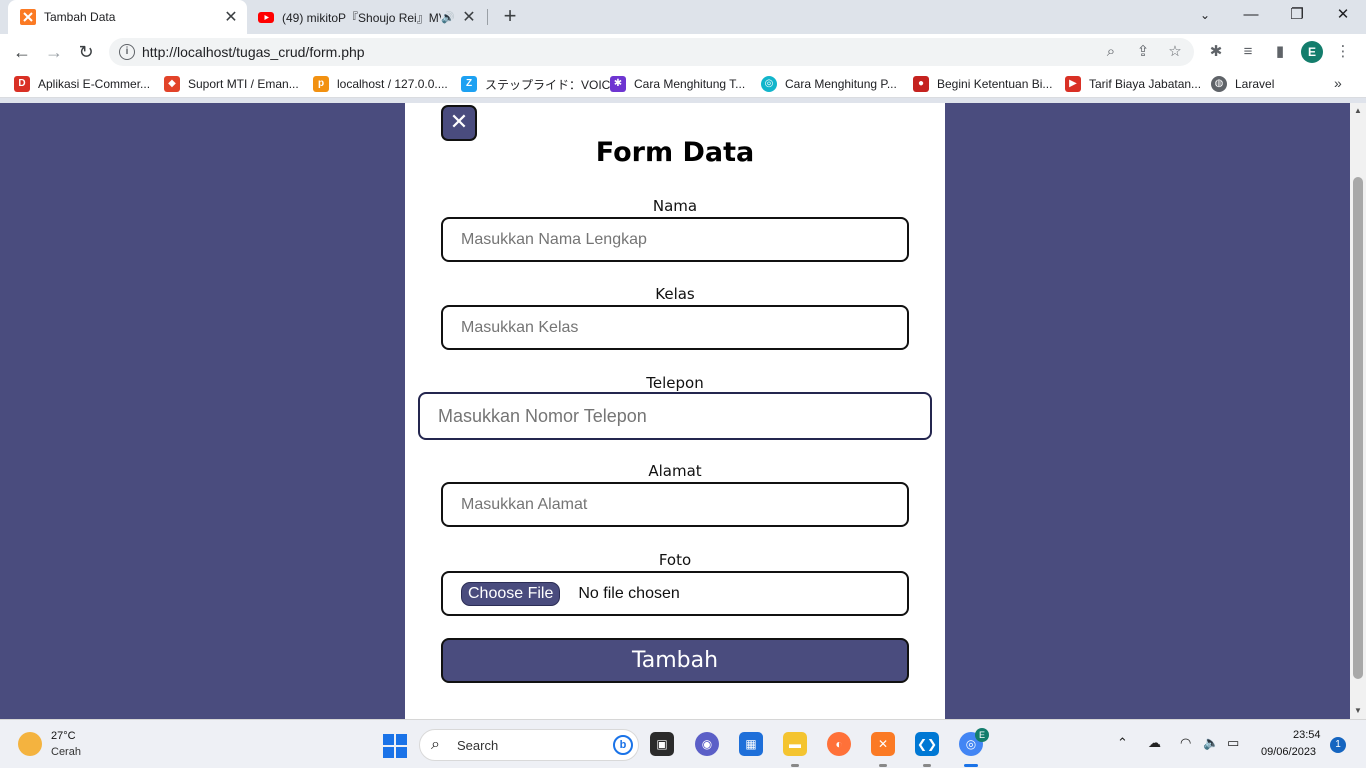 The height and width of the screenshot is (768, 1366). I want to click on gitlab-icon: ◆, so click(172, 84).